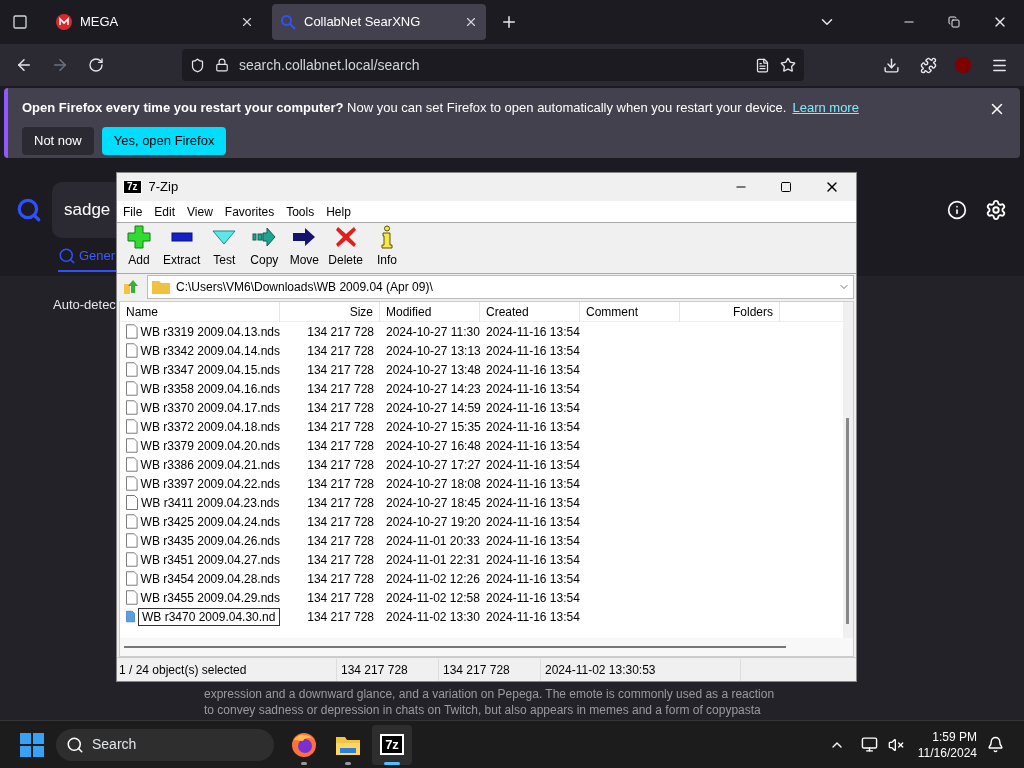  What do you see at coordinates (24, 65) in the screenshot?
I see `back-icon` at bounding box center [24, 65].